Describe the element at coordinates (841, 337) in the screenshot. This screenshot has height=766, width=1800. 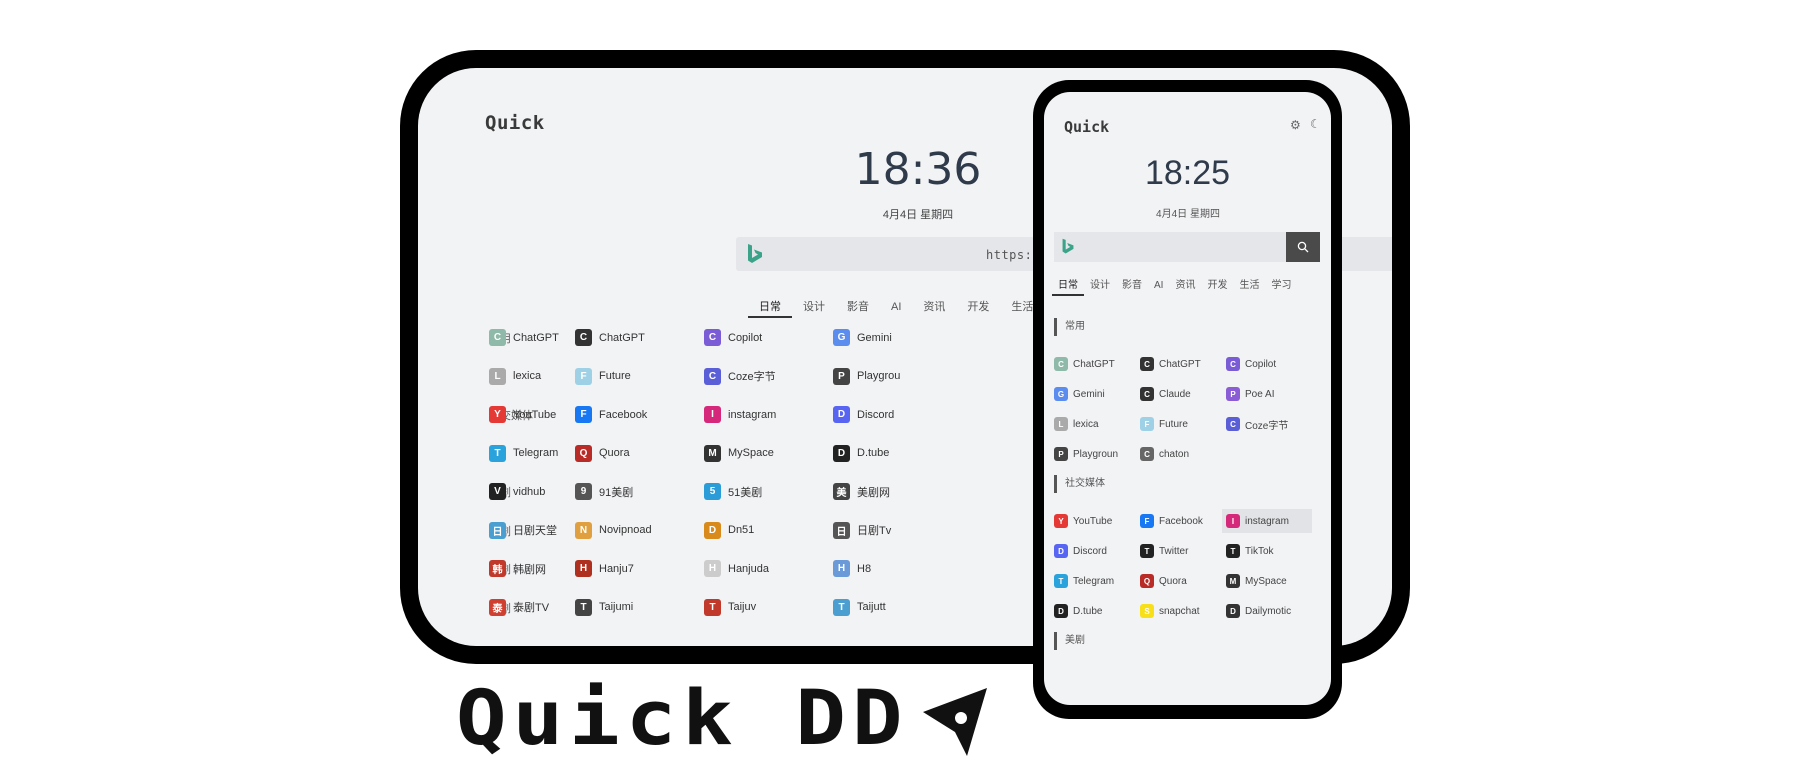
I see `gemini-icon: G` at that location.